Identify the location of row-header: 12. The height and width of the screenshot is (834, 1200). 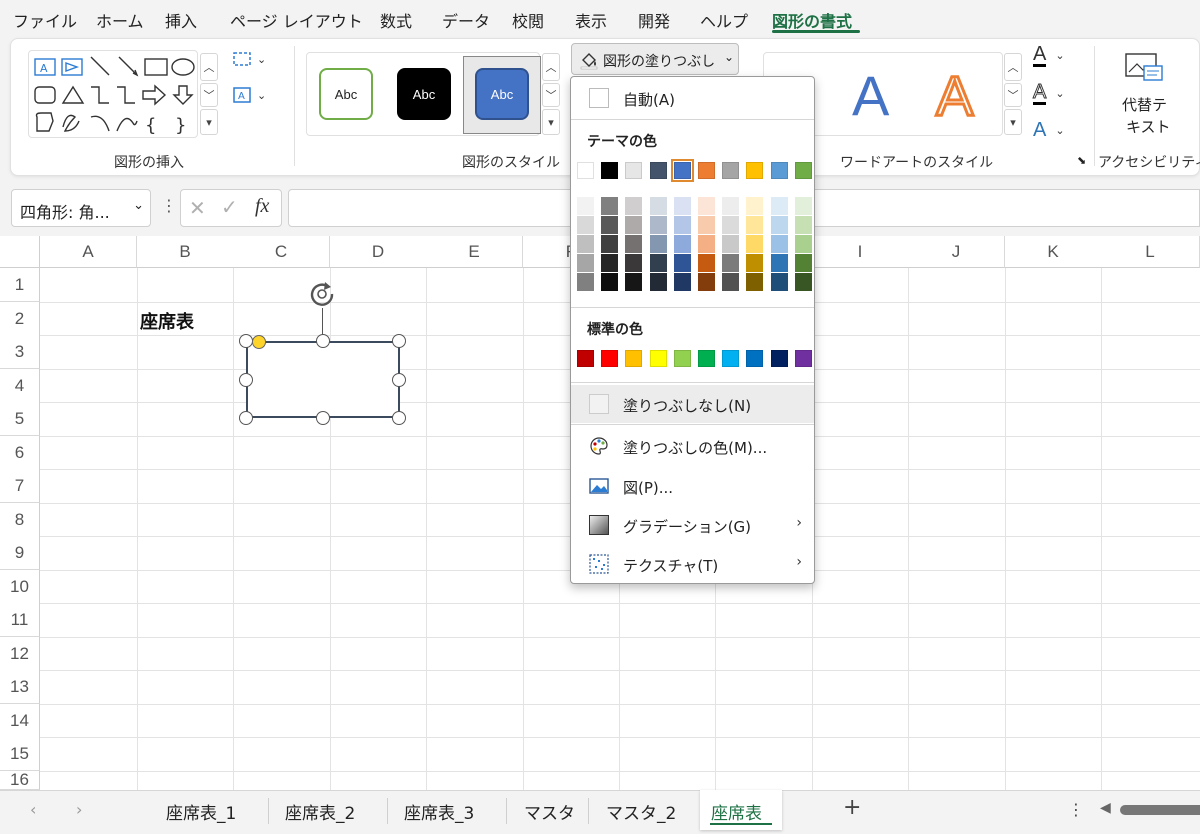
(20, 654).